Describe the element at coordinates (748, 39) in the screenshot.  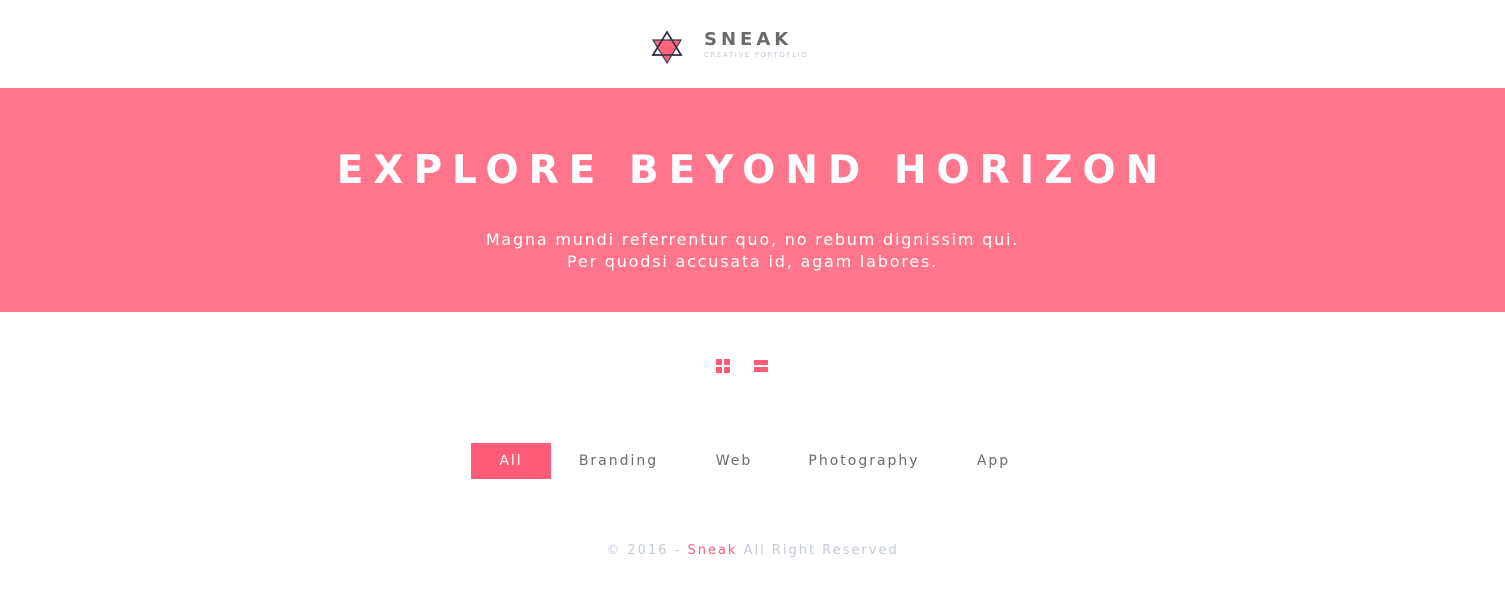
I see `logo-name: SNEAK` at that location.